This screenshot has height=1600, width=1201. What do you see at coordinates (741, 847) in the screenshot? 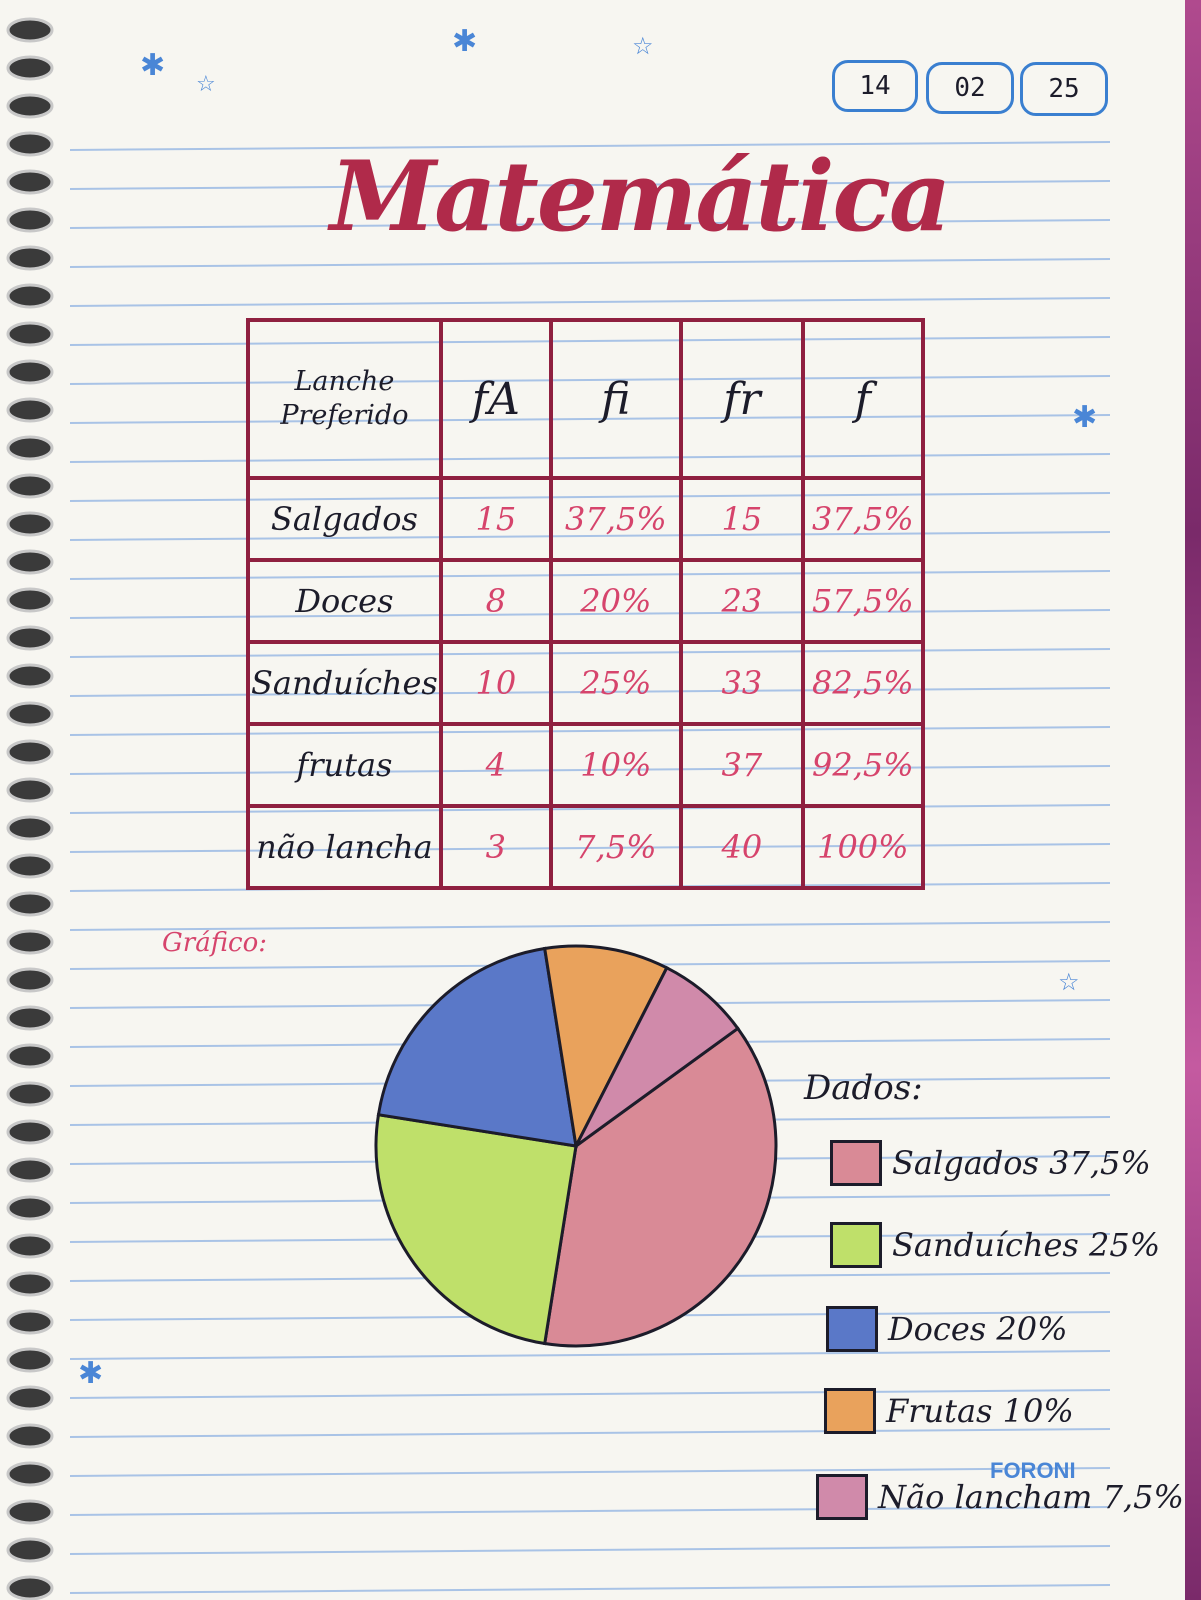
I see `cell-fr: 40` at bounding box center [741, 847].